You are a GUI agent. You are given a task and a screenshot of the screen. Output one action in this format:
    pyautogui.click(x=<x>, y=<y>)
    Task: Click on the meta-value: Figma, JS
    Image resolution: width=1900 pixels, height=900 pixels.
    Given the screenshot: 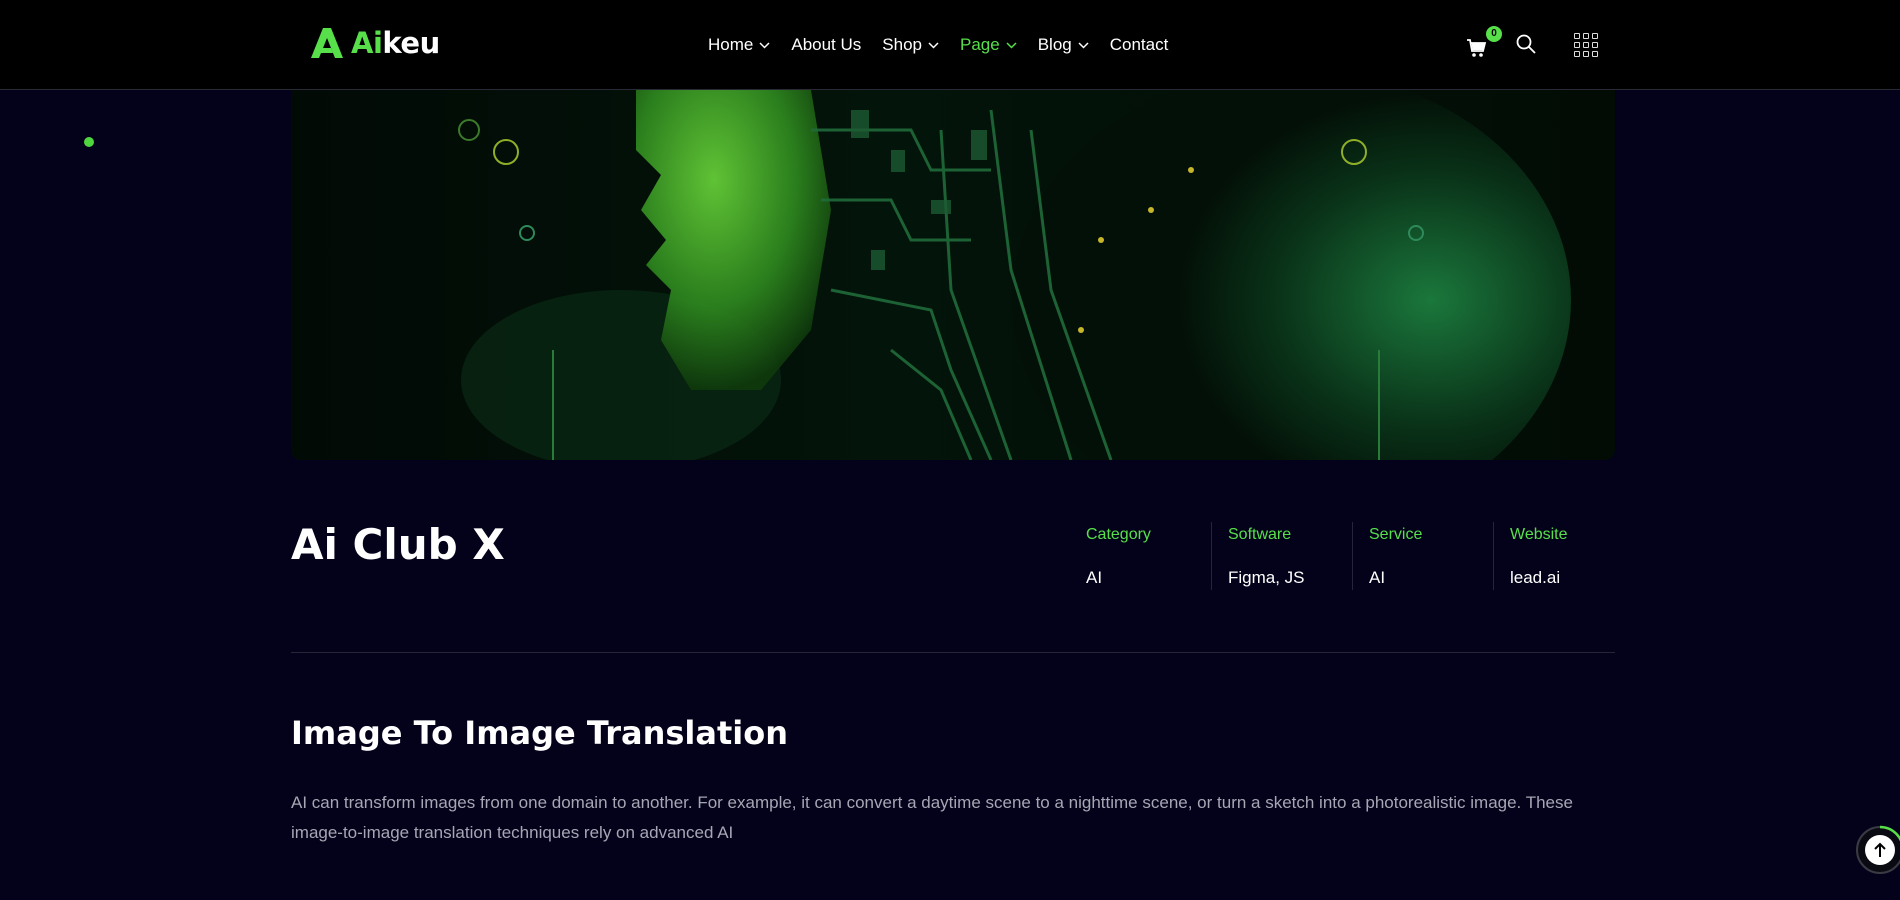 What is the action you would take?
    pyautogui.click(x=1266, y=577)
    